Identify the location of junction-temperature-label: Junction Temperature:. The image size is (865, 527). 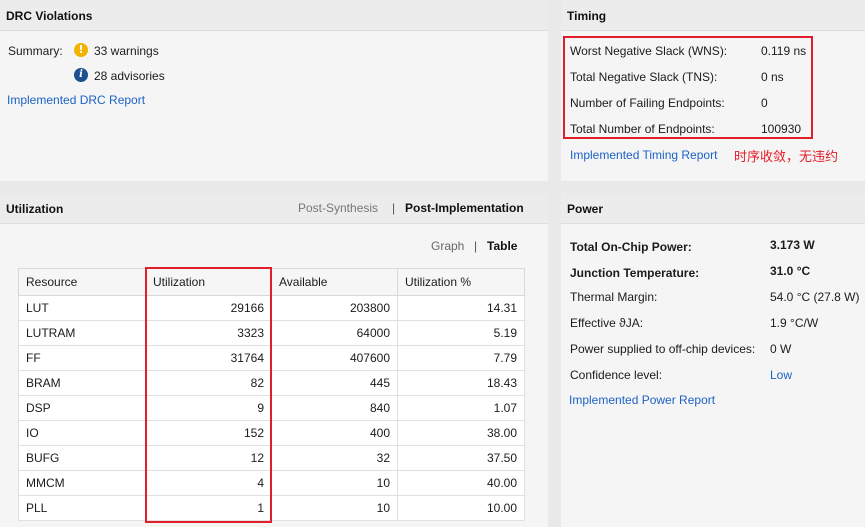
(635, 273).